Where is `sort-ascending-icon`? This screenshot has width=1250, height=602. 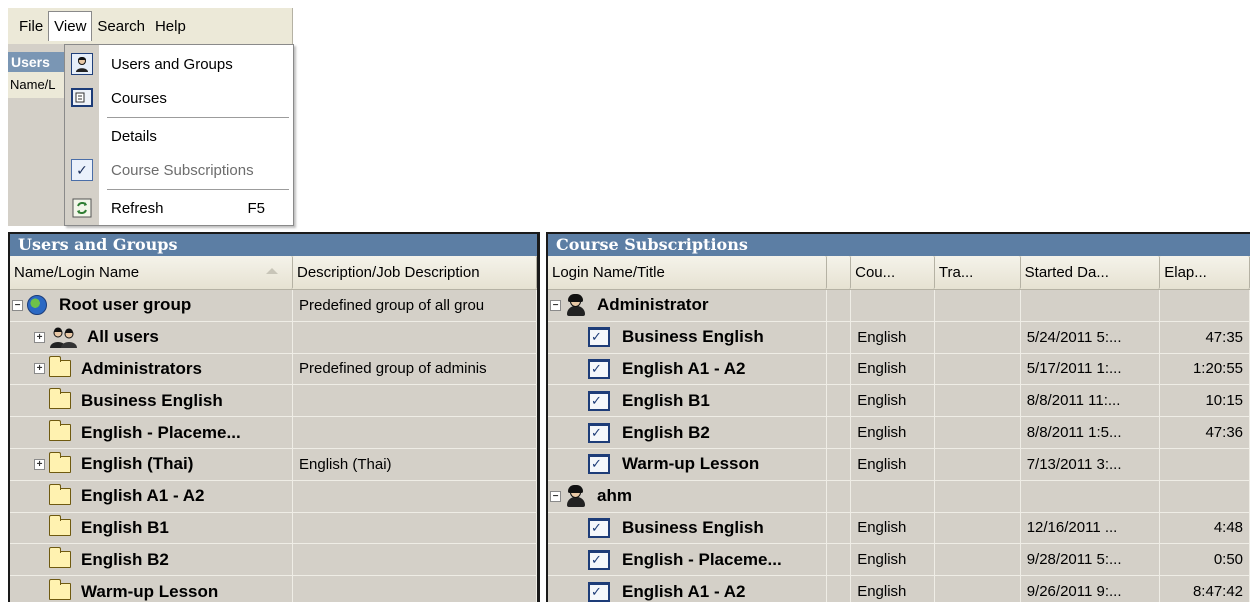 sort-ascending-icon is located at coordinates (272, 271).